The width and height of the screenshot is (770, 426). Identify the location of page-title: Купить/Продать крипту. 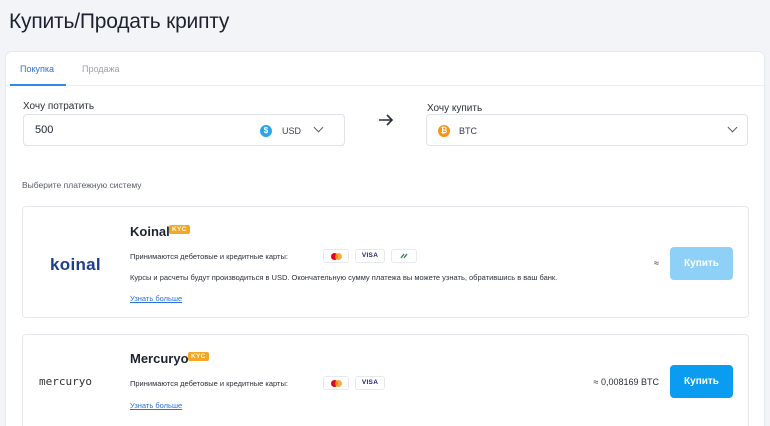
(119, 21).